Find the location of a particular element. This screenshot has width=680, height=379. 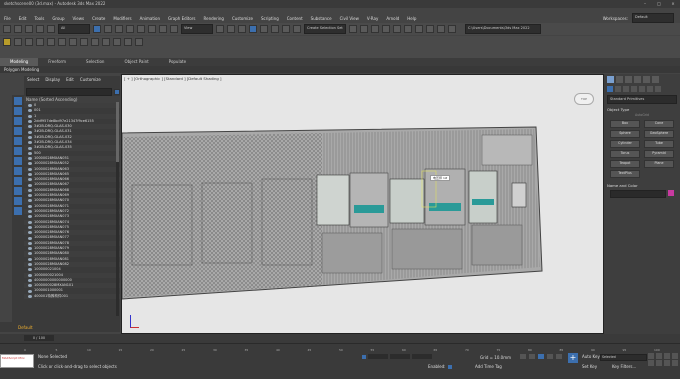

cylinder-button: Cylinder is located at coordinates (625, 144).